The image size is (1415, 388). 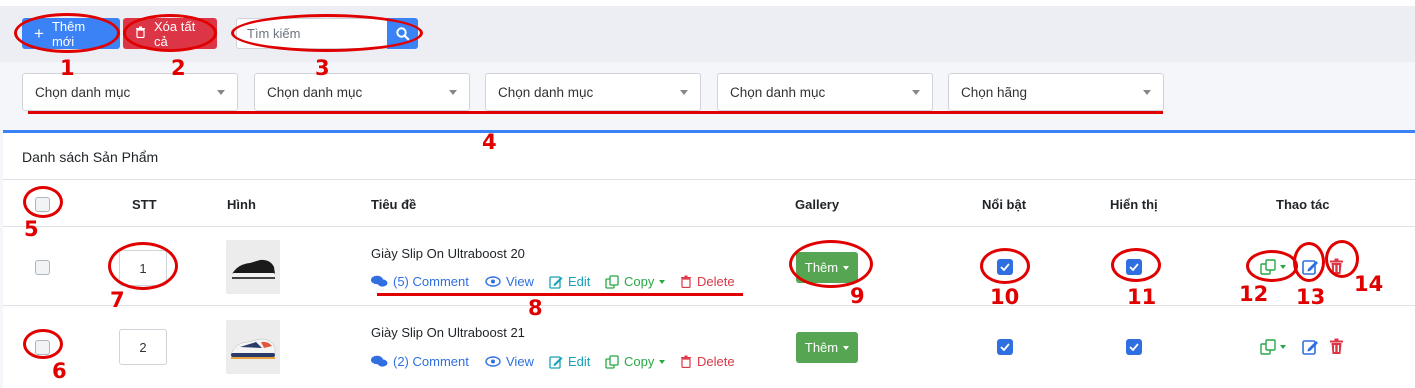 I want to click on comment-link: (5) Comment, so click(x=420, y=281).